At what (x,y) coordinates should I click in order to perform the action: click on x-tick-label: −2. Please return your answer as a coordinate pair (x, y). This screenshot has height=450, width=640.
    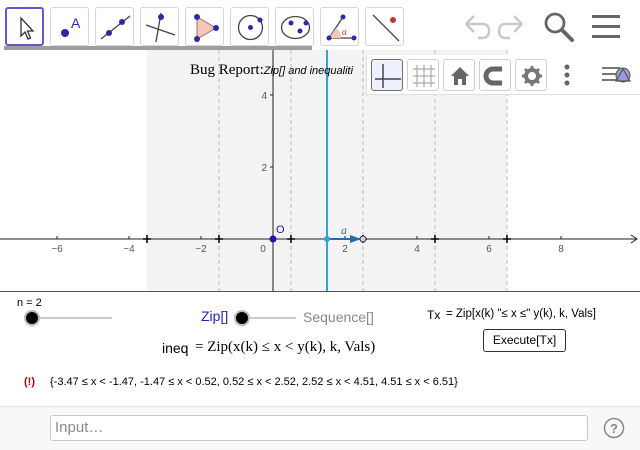
    Looking at the image, I should click on (201, 249).